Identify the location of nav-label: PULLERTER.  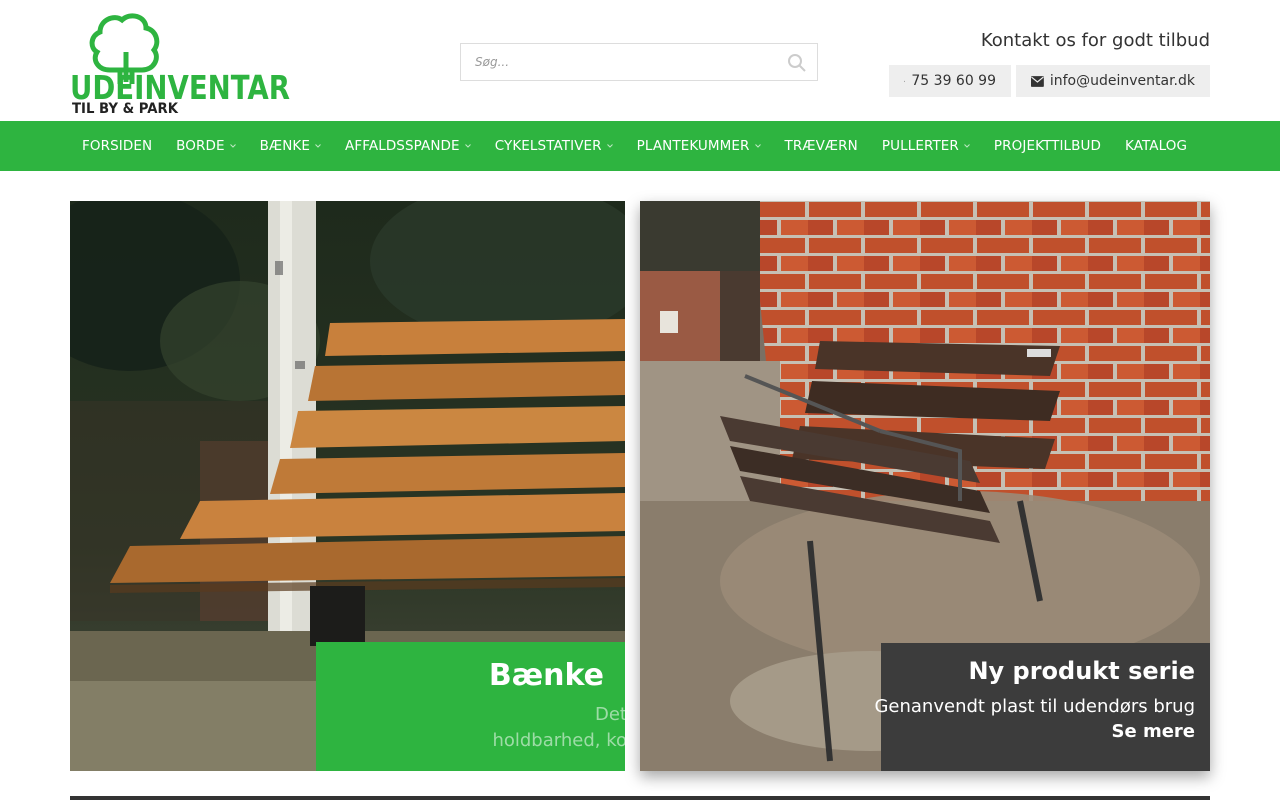
(920, 146).